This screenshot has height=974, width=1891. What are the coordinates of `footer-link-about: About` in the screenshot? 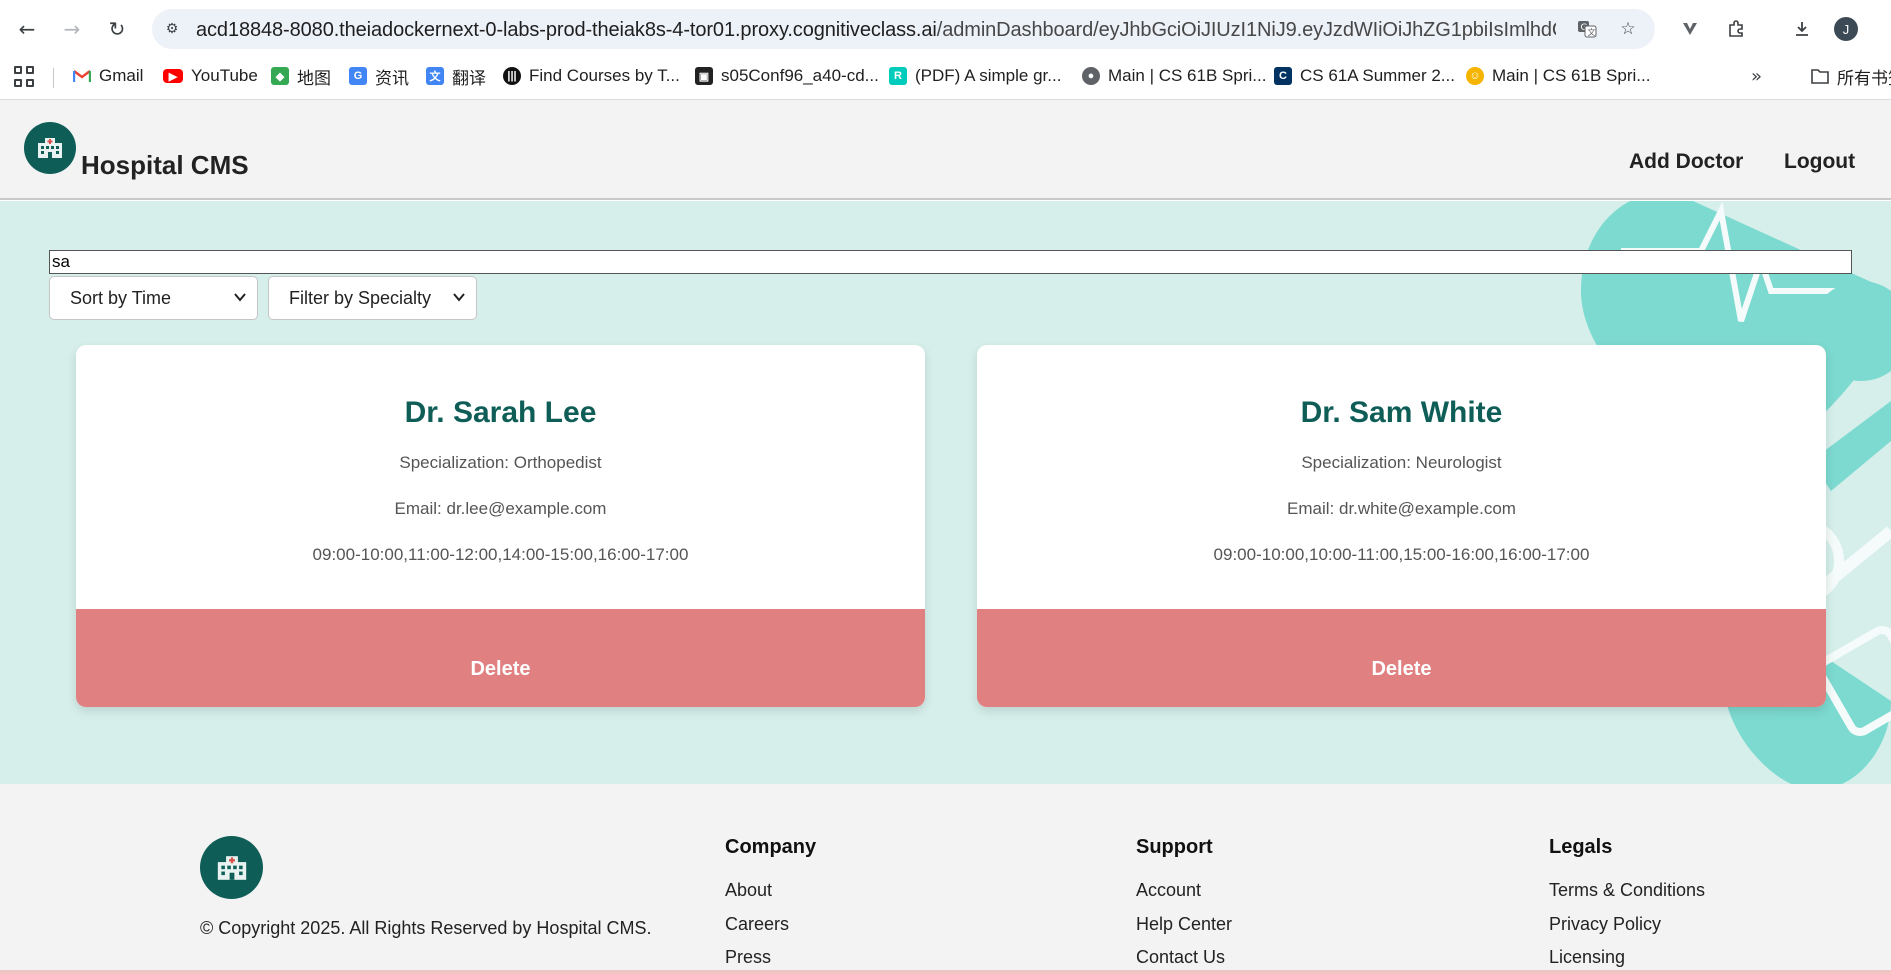 It's located at (748, 890).